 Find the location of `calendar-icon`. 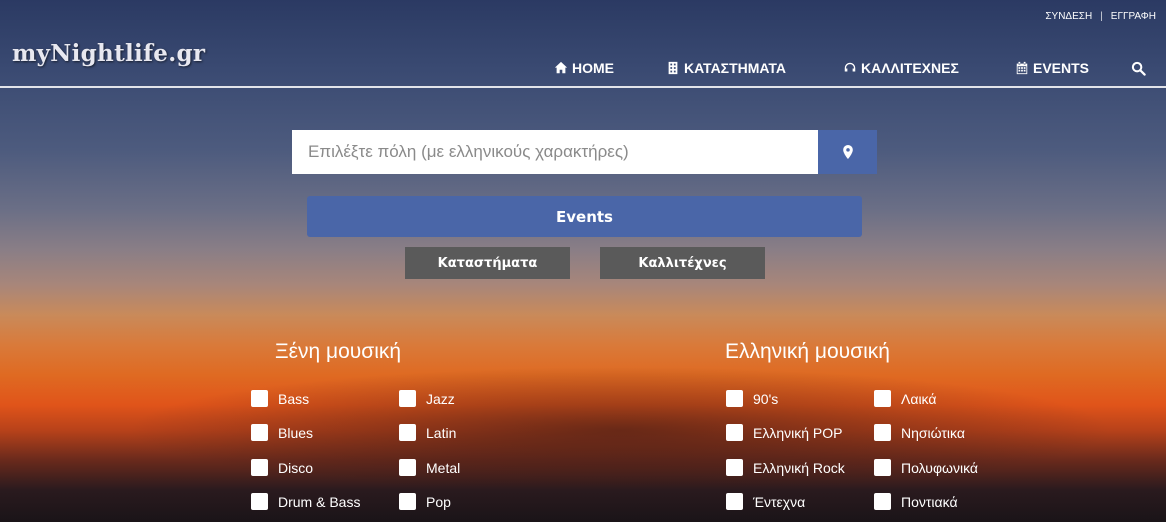

calendar-icon is located at coordinates (1022, 68).